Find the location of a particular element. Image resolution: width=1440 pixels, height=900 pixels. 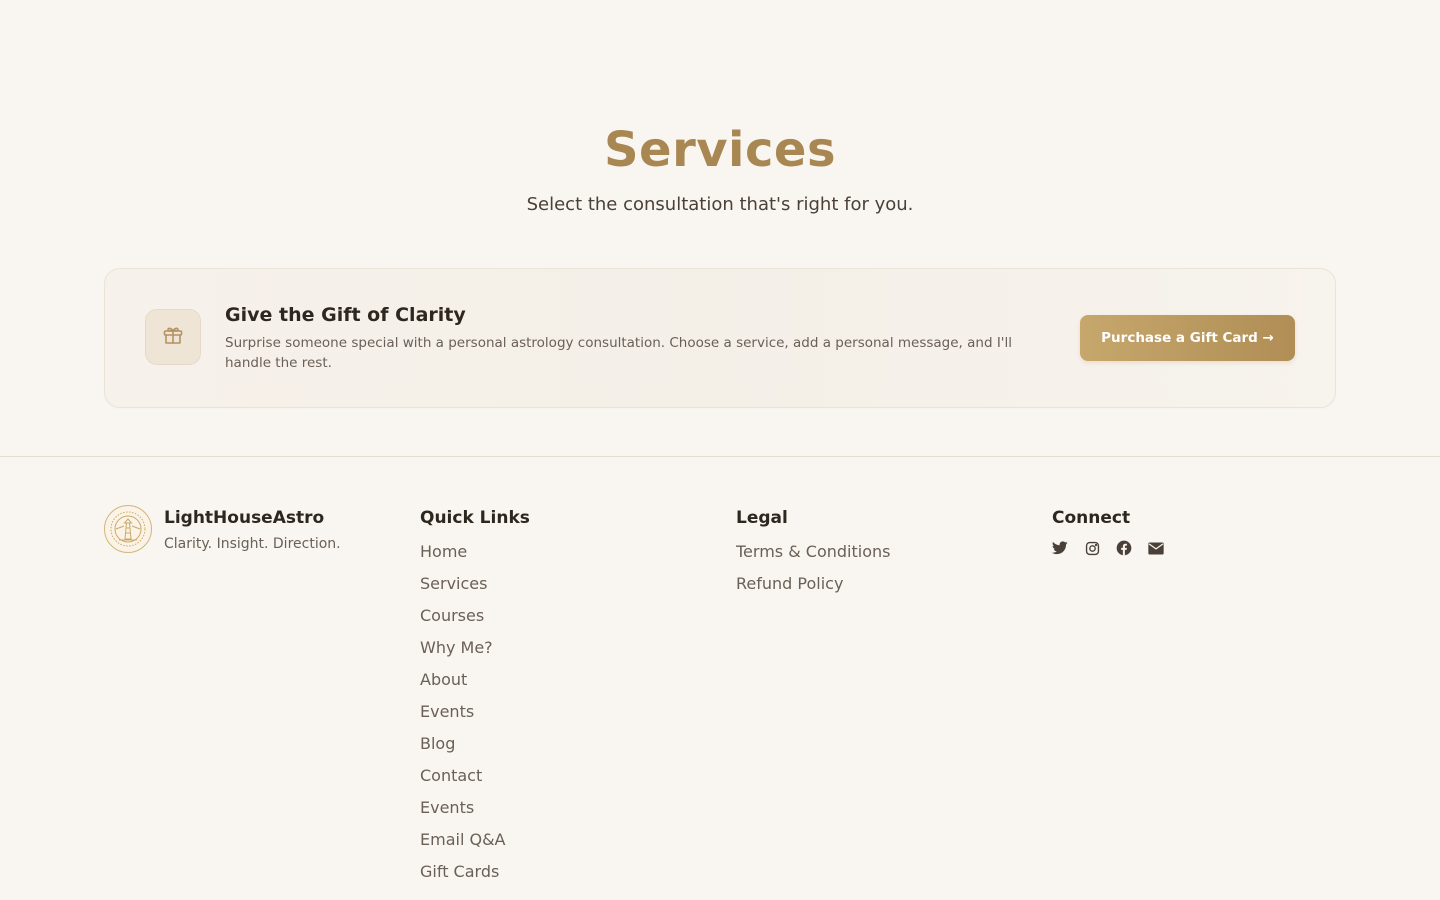

legal-column: Legal Terms & Conditions Refund Policy is located at coordinates (813, 552).